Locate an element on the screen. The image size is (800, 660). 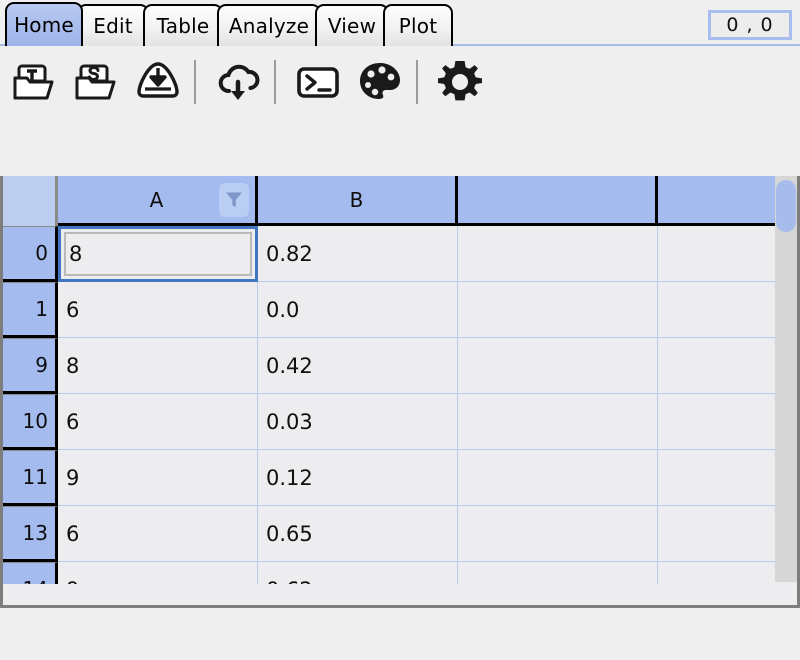
grid-cell: 0.65 is located at coordinates (358, 534).